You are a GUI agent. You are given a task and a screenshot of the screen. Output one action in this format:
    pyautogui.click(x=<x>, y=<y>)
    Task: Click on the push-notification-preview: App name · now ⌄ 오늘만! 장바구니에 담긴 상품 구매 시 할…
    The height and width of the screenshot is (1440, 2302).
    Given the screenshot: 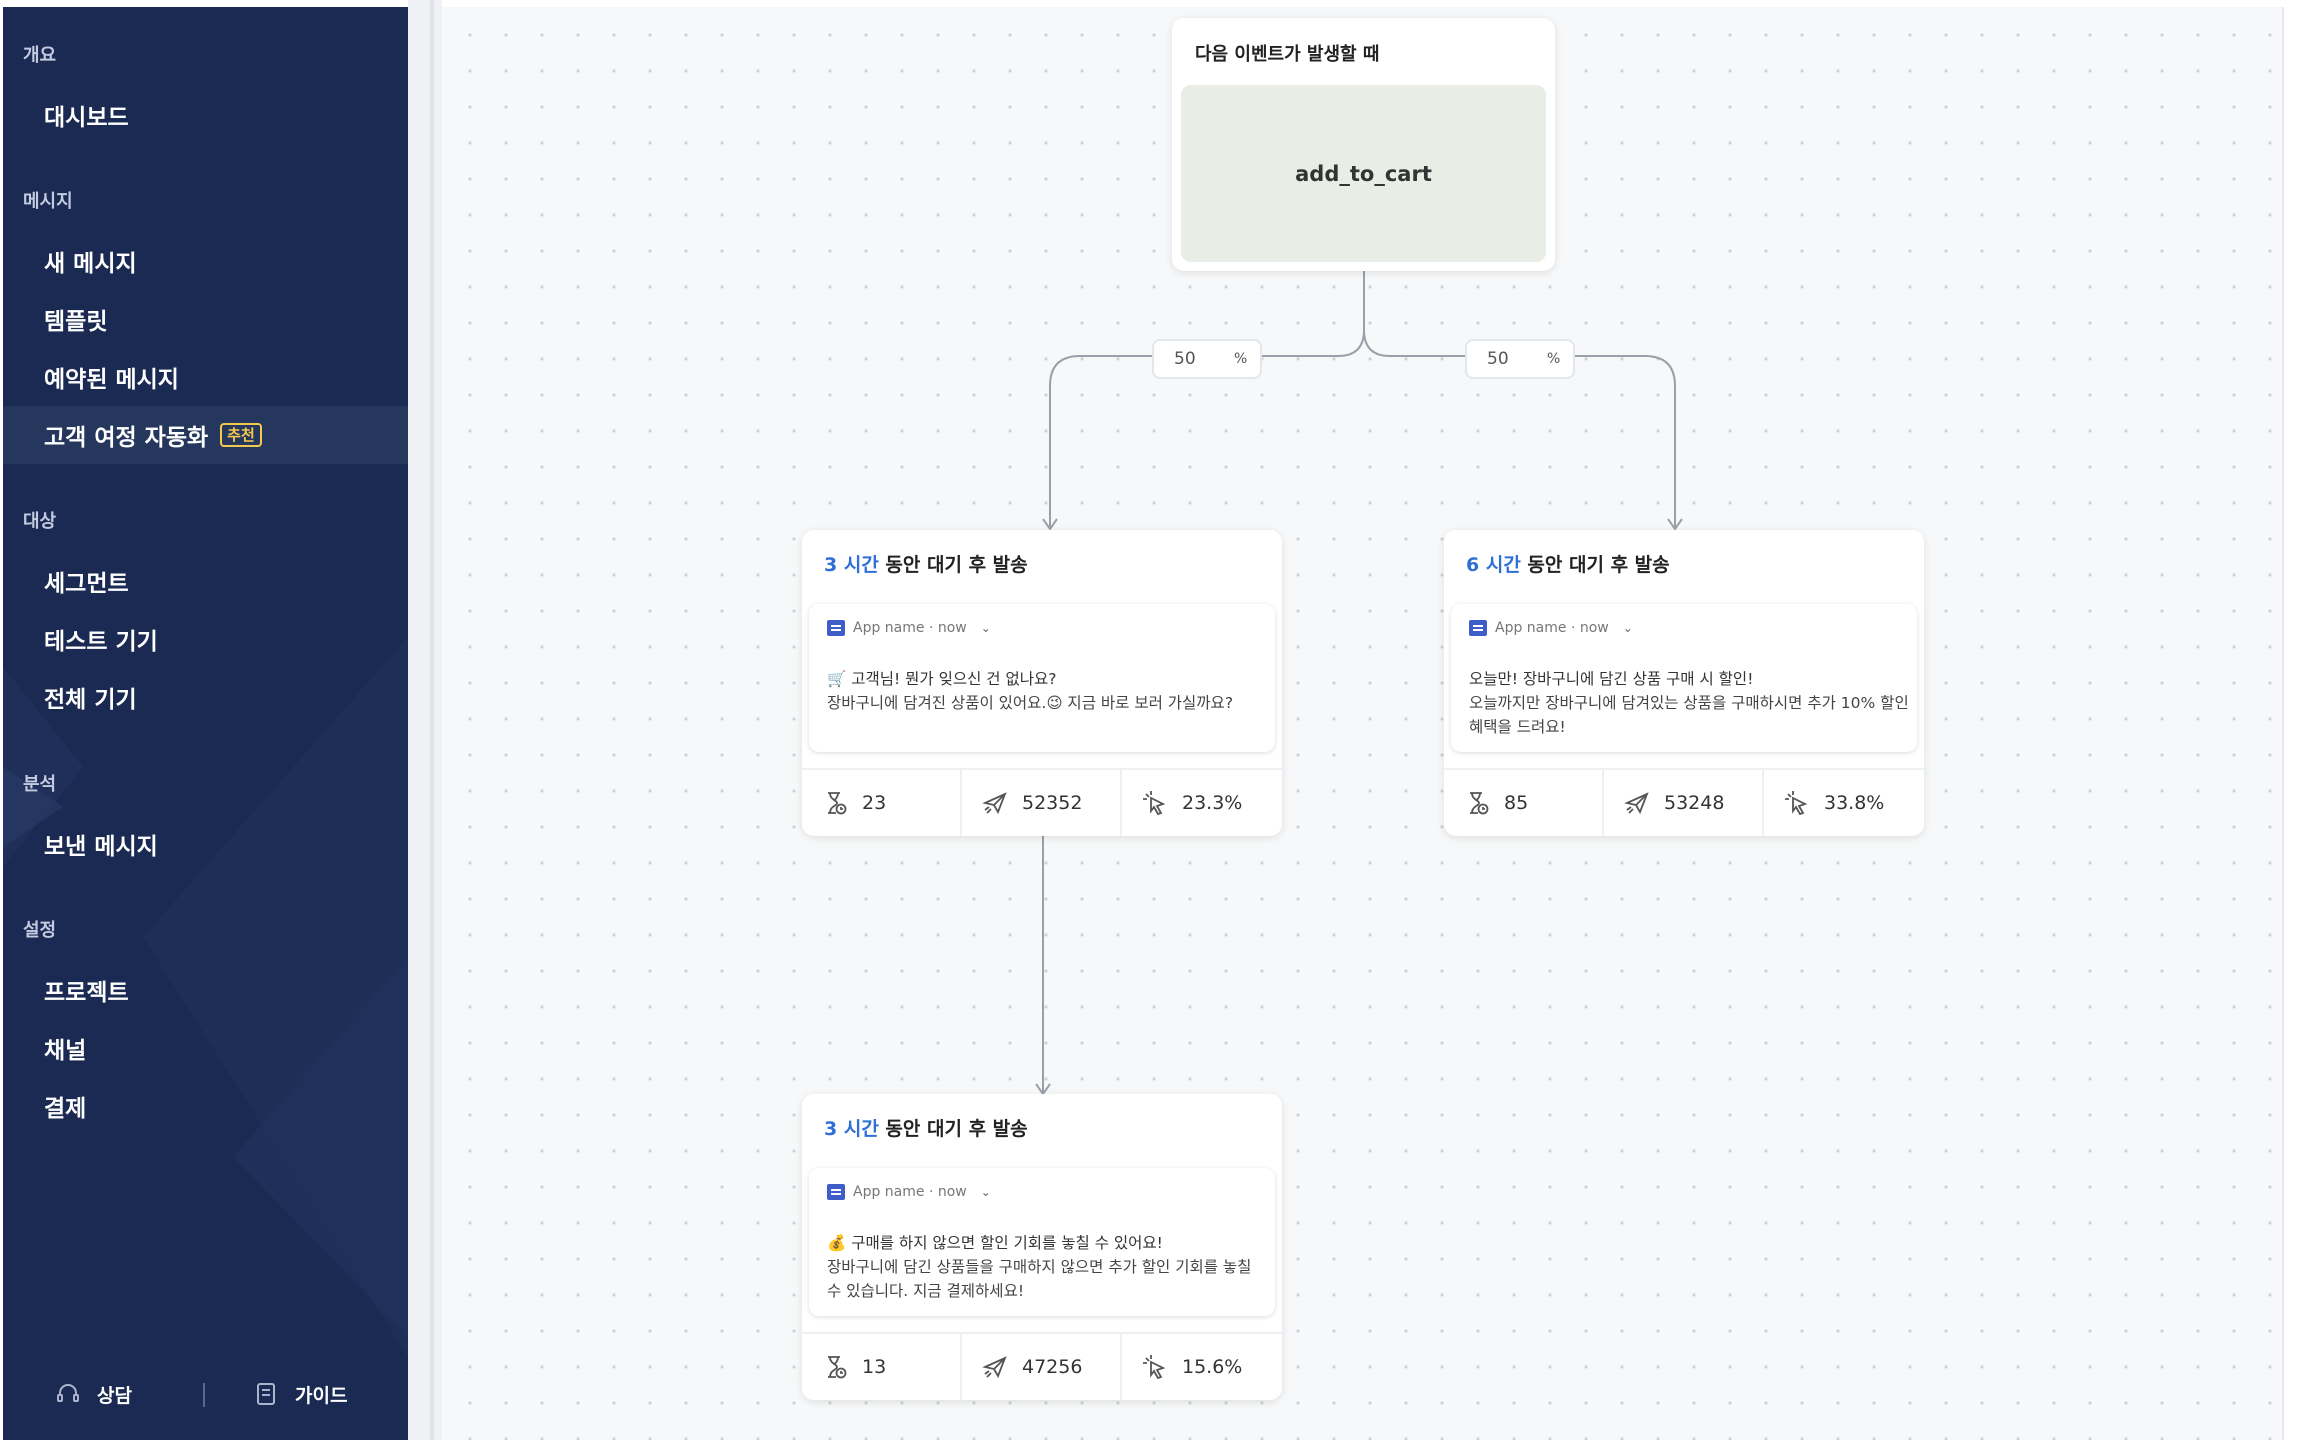 What is the action you would take?
    pyautogui.click(x=1684, y=678)
    